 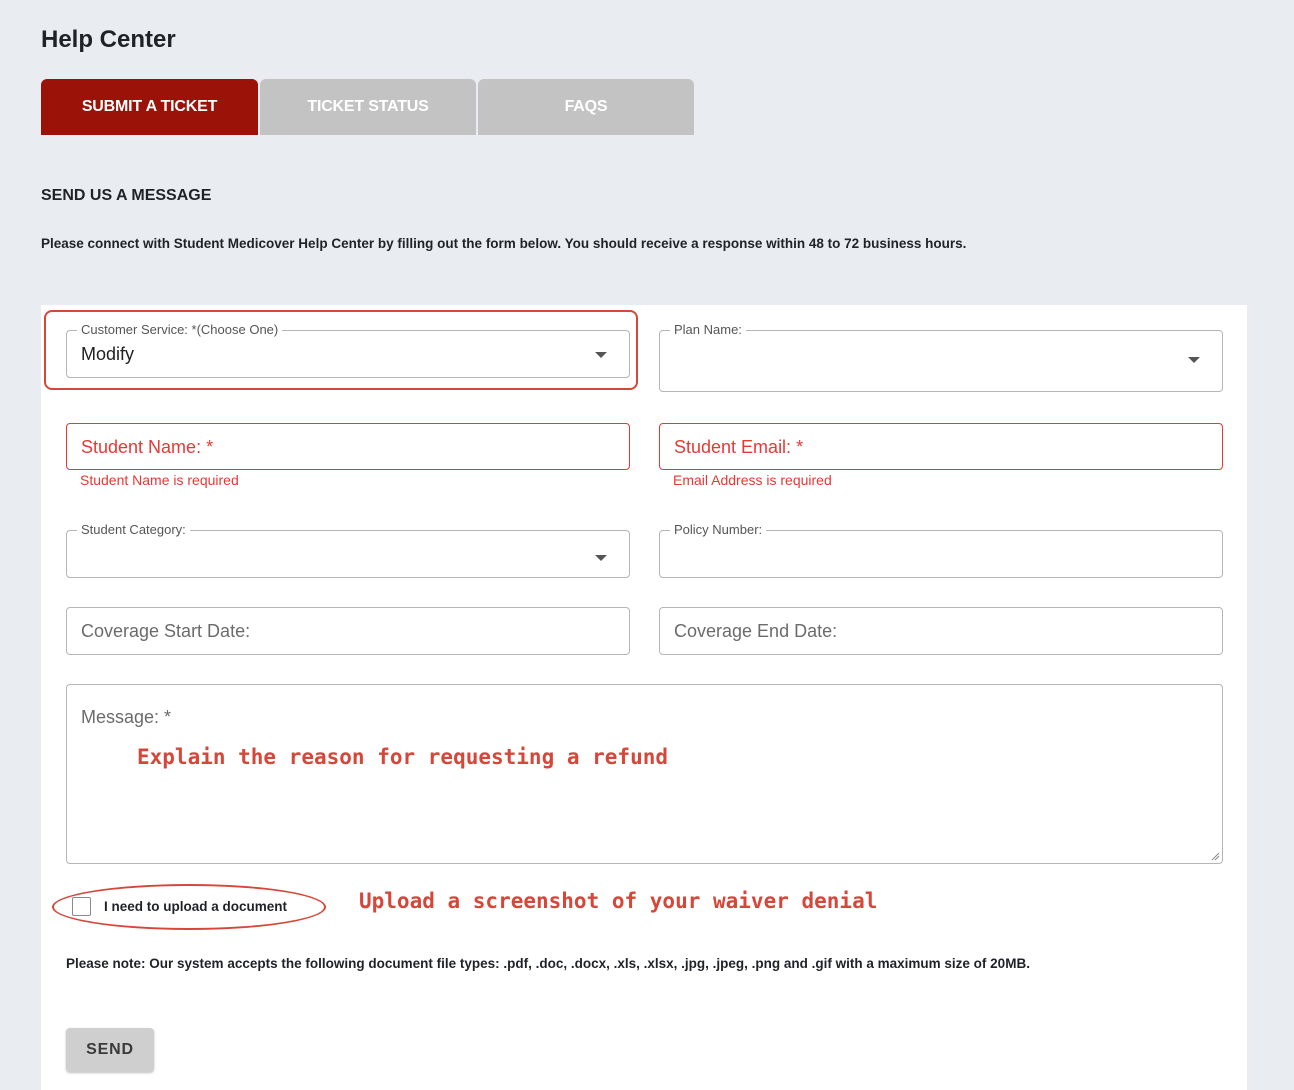 What do you see at coordinates (756, 631) in the screenshot?
I see `coverage-end-placeholder: Coverage End Date:` at bounding box center [756, 631].